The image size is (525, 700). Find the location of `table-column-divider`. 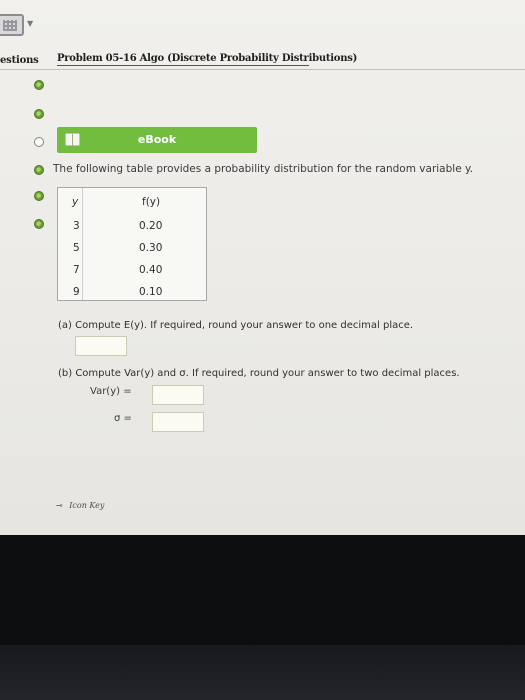

table-column-divider is located at coordinates (82, 244).